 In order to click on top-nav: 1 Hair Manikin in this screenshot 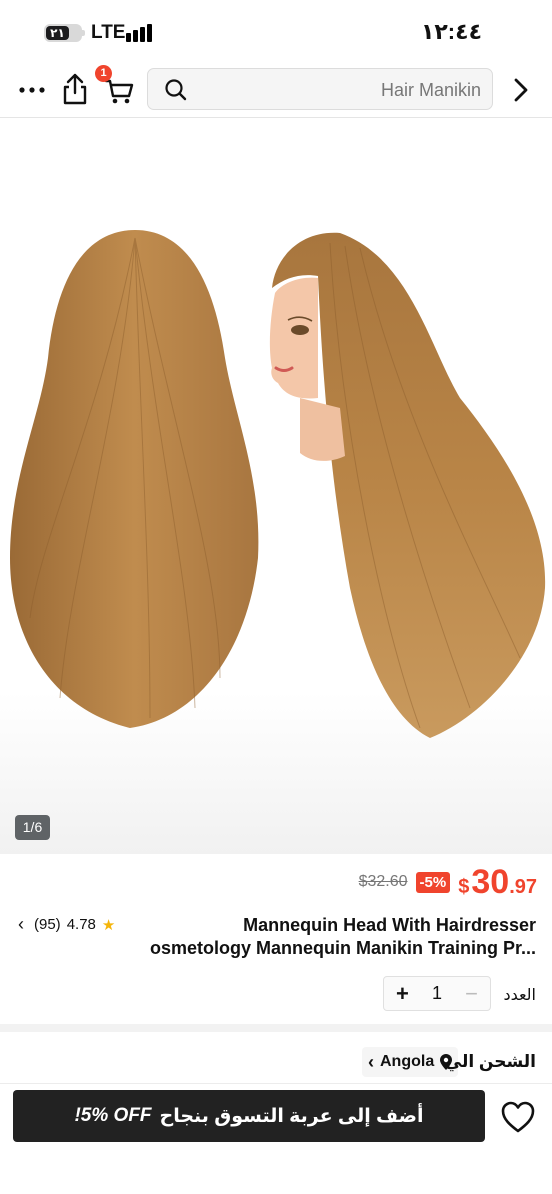, I will do `click(276, 91)`.